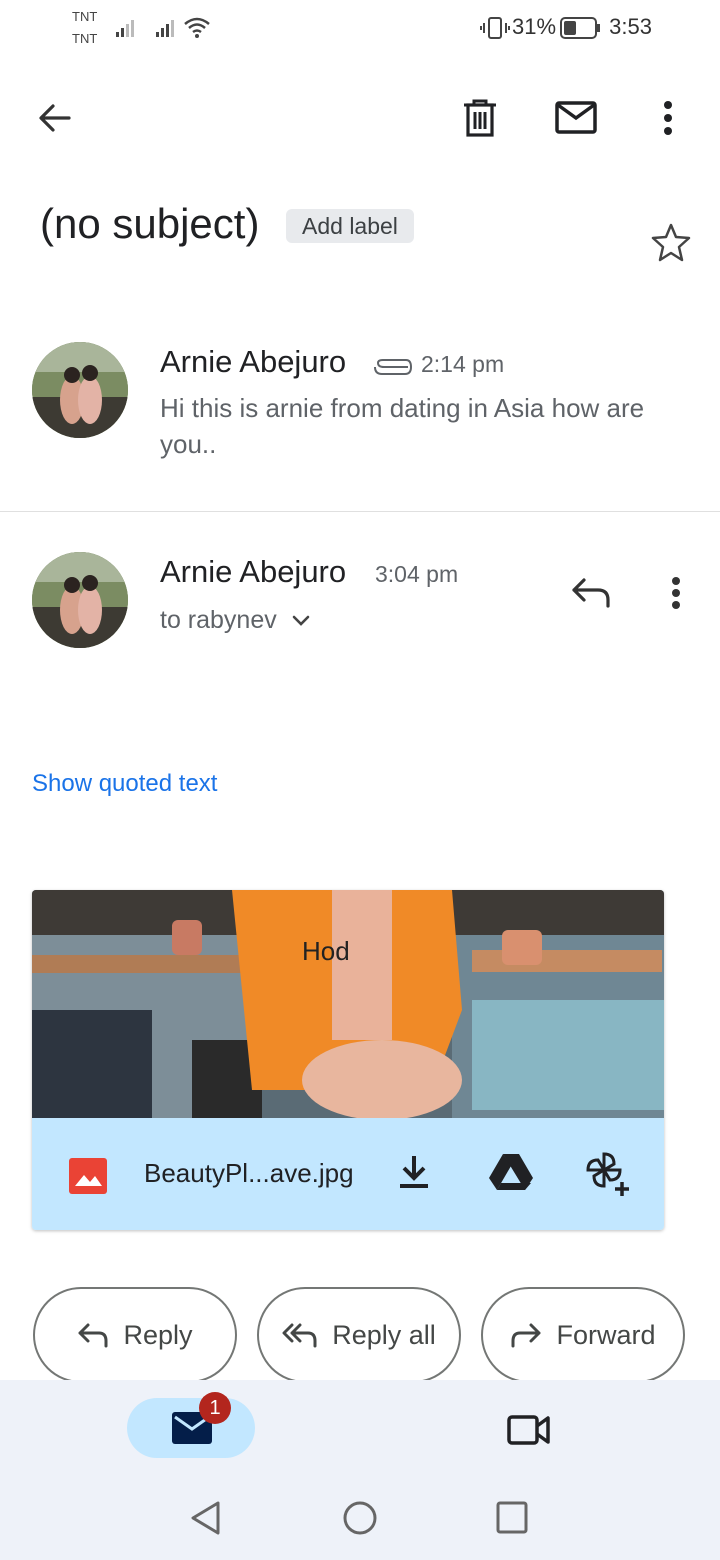 This screenshot has width=720, height=1560. I want to click on system-recents-icon, so click(512, 1518).